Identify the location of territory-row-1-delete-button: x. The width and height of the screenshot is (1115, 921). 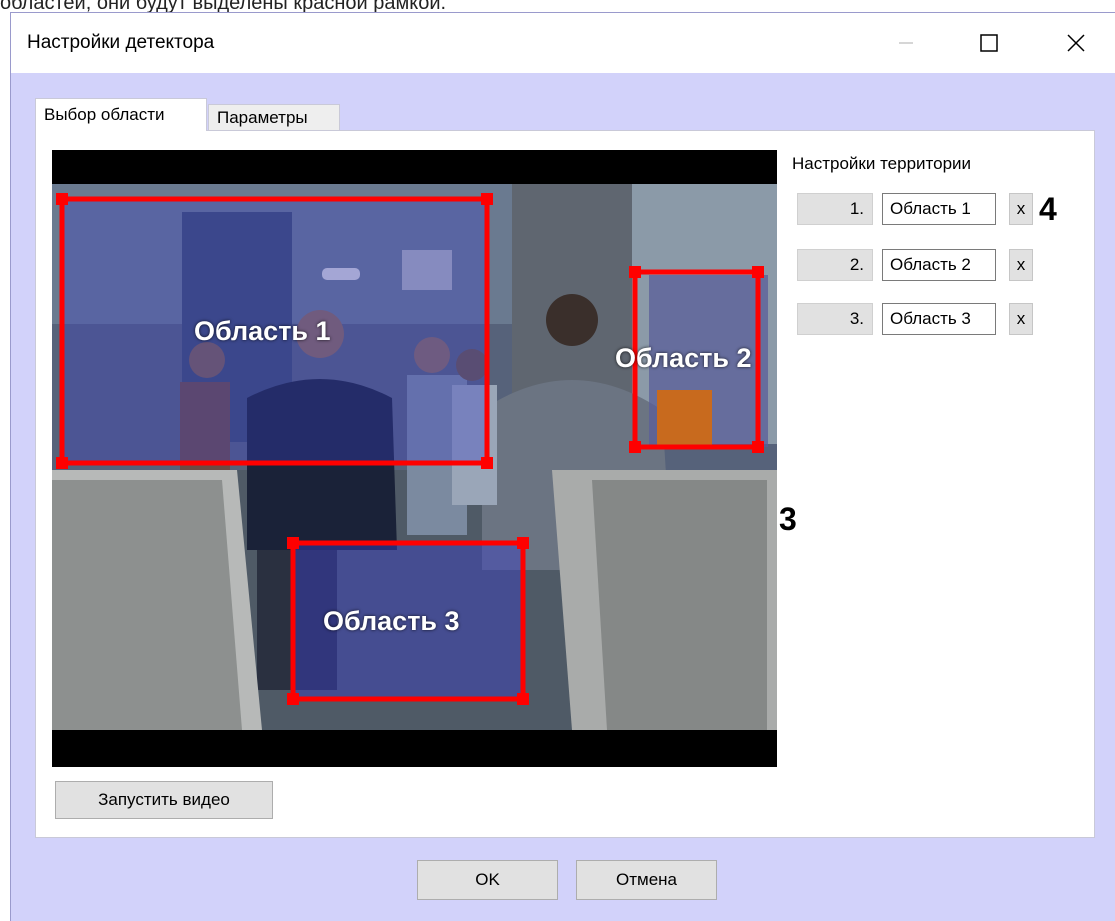
(1021, 209).